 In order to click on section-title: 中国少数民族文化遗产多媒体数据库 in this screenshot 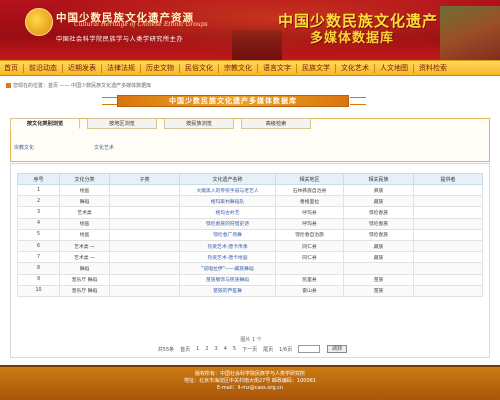, I will do `click(233, 101)`.